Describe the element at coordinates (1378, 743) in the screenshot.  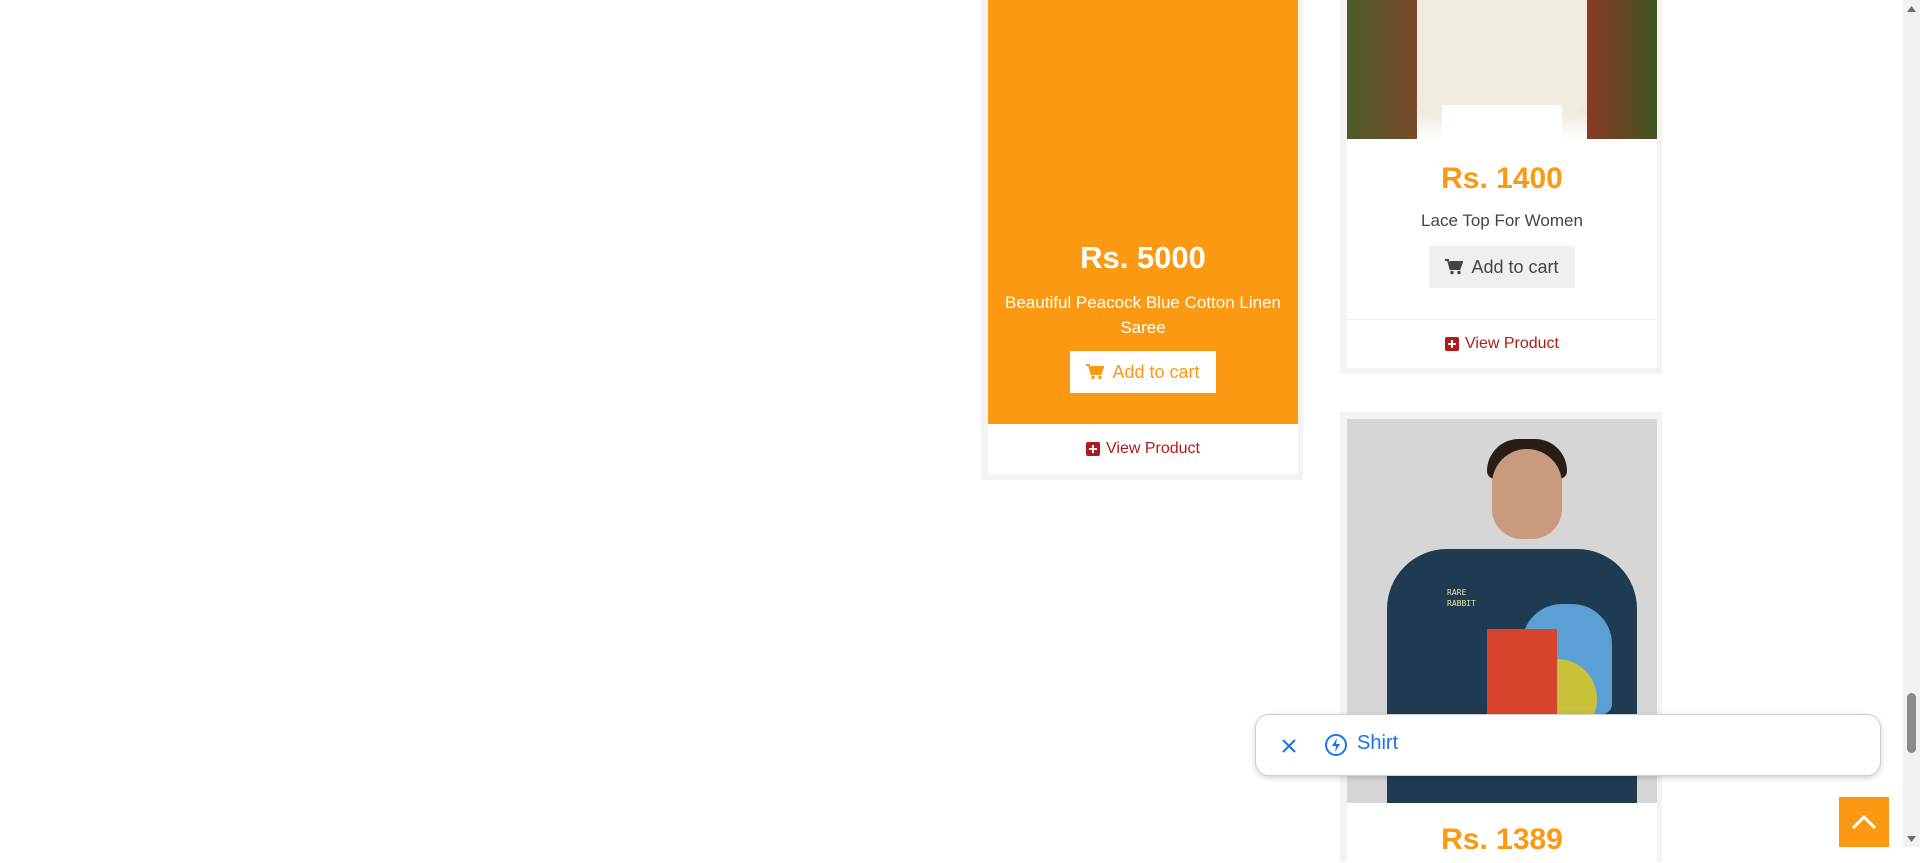
I see `suggestion-chip-label: Shirt` at that location.